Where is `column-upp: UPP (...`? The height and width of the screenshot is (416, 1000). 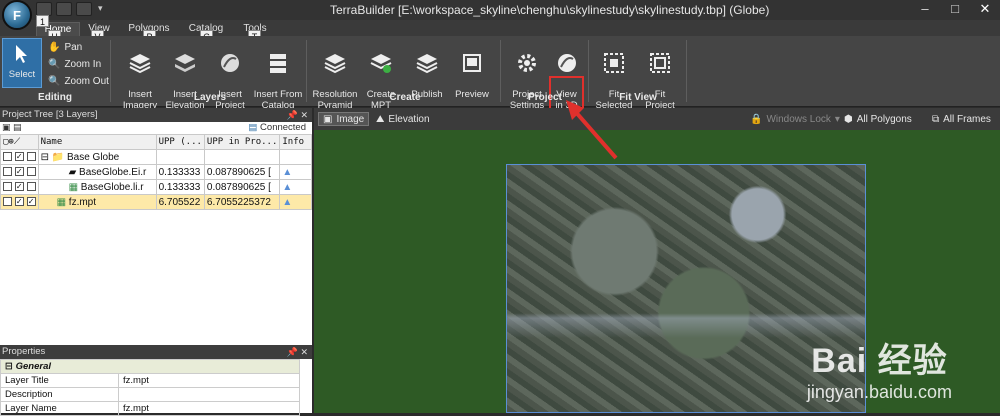 column-upp: UPP (... is located at coordinates (180, 142).